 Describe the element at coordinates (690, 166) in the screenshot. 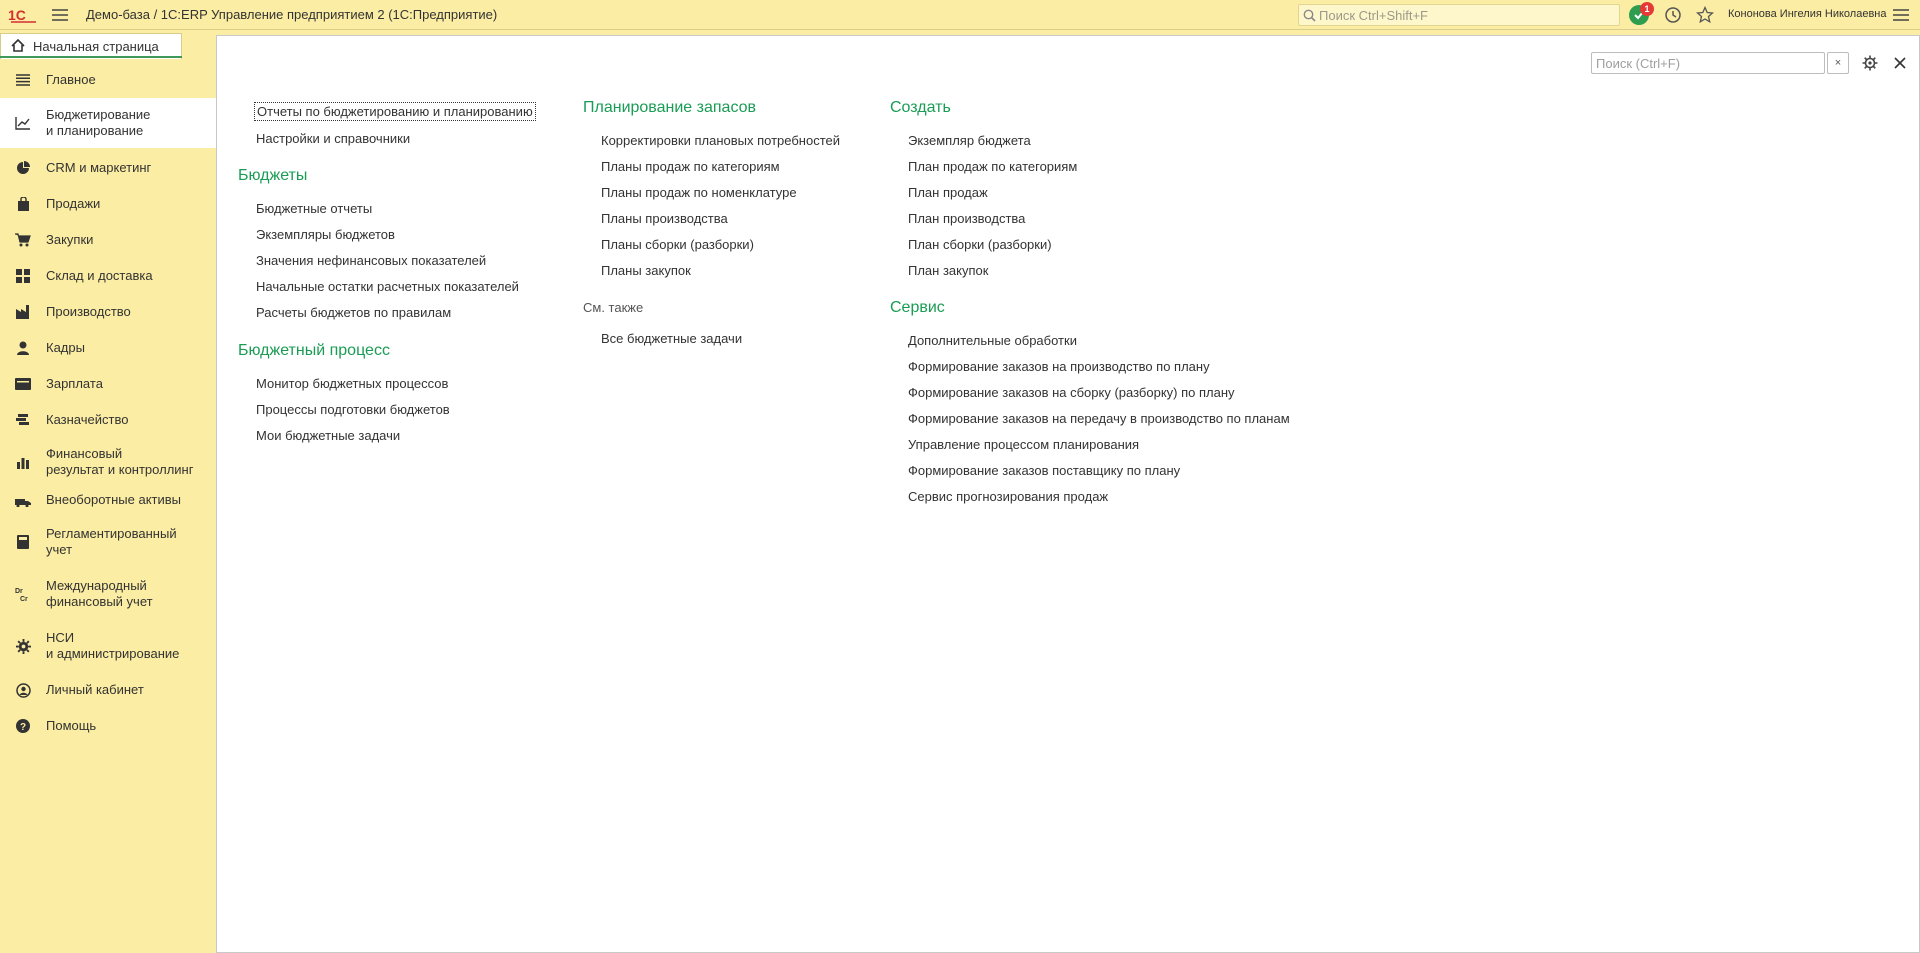

I see `link-item: Планы продаж по категориям` at that location.